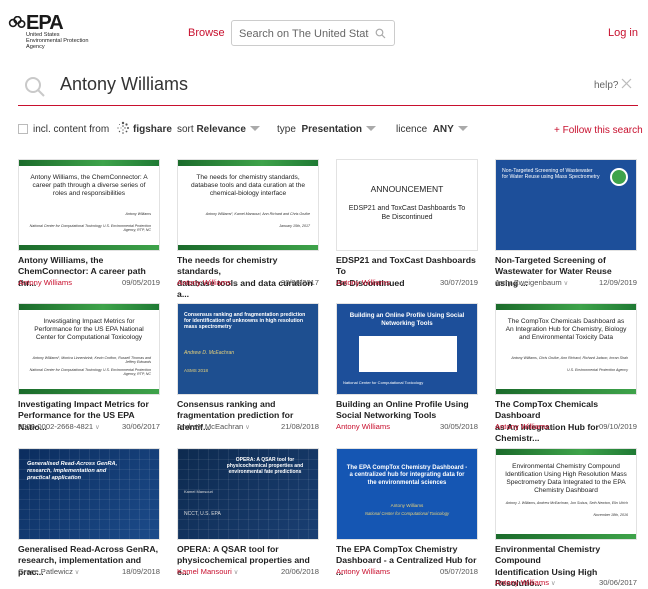 This screenshot has width=648, height=589. Describe the element at coordinates (626, 83) in the screenshot. I see `close-icon` at that location.